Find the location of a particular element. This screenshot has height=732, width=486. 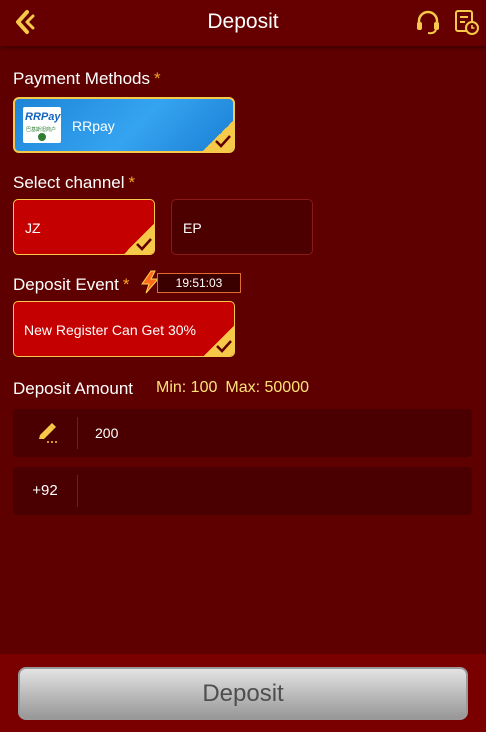

amount-limits: Min: 100 Max: 50000 is located at coordinates (236, 388).